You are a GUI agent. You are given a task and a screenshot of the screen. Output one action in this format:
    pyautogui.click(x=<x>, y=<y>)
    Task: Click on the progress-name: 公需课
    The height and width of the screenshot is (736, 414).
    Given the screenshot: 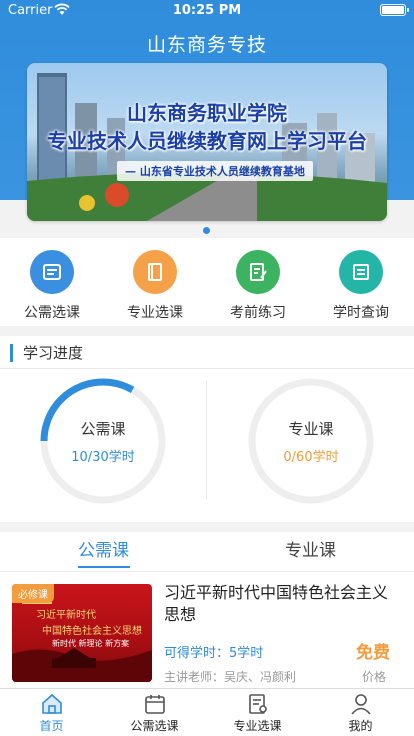 What is the action you would take?
    pyautogui.click(x=103, y=429)
    